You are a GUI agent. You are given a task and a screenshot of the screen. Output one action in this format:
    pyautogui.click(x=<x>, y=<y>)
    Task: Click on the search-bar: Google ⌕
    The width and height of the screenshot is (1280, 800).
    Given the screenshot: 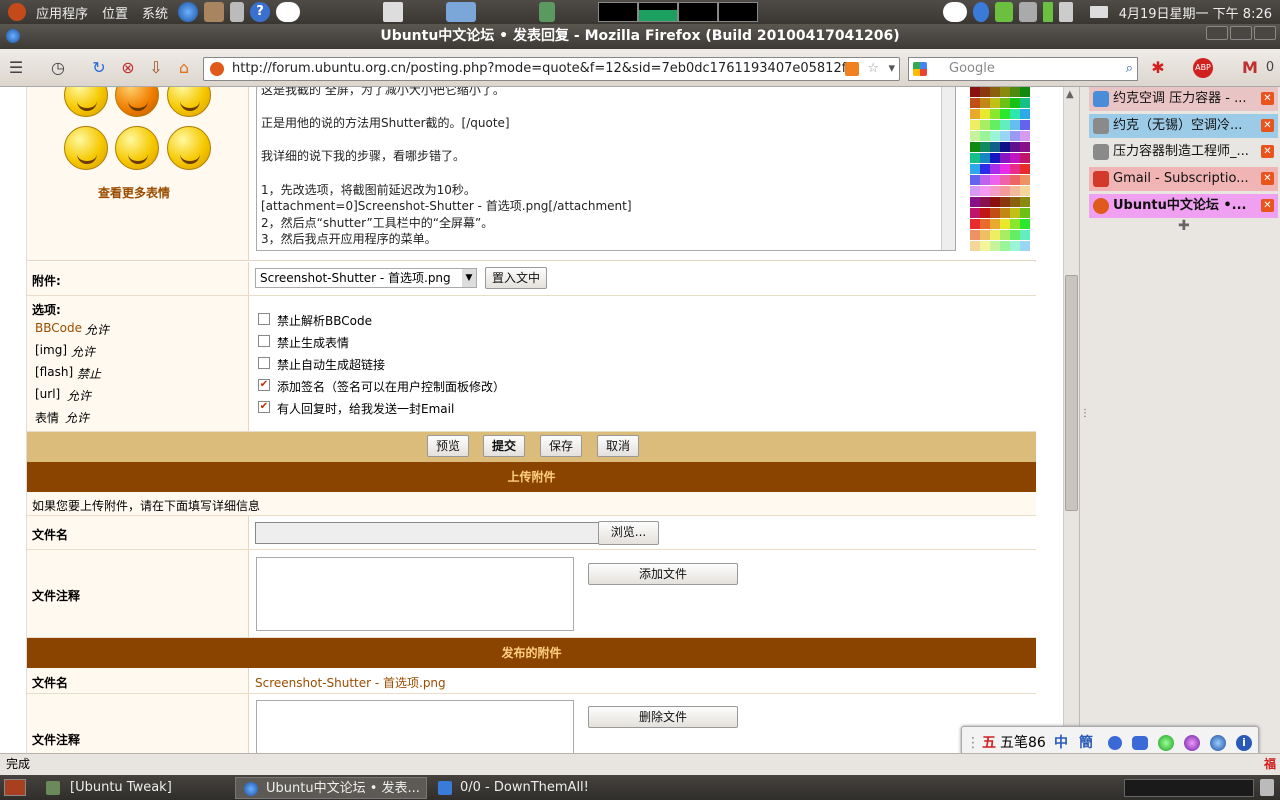 What is the action you would take?
    pyautogui.click(x=1023, y=69)
    